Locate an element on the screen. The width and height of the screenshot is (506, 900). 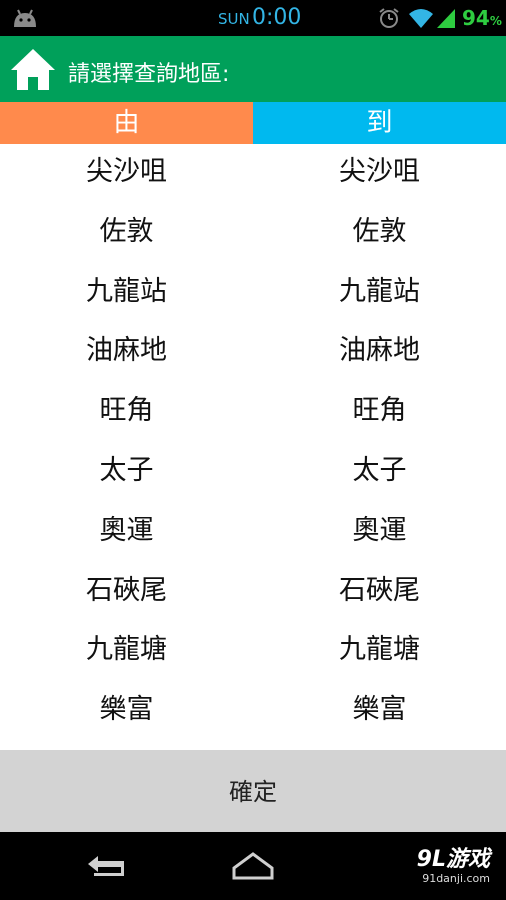
from-list-item: 樂富 is located at coordinates (126, 712).